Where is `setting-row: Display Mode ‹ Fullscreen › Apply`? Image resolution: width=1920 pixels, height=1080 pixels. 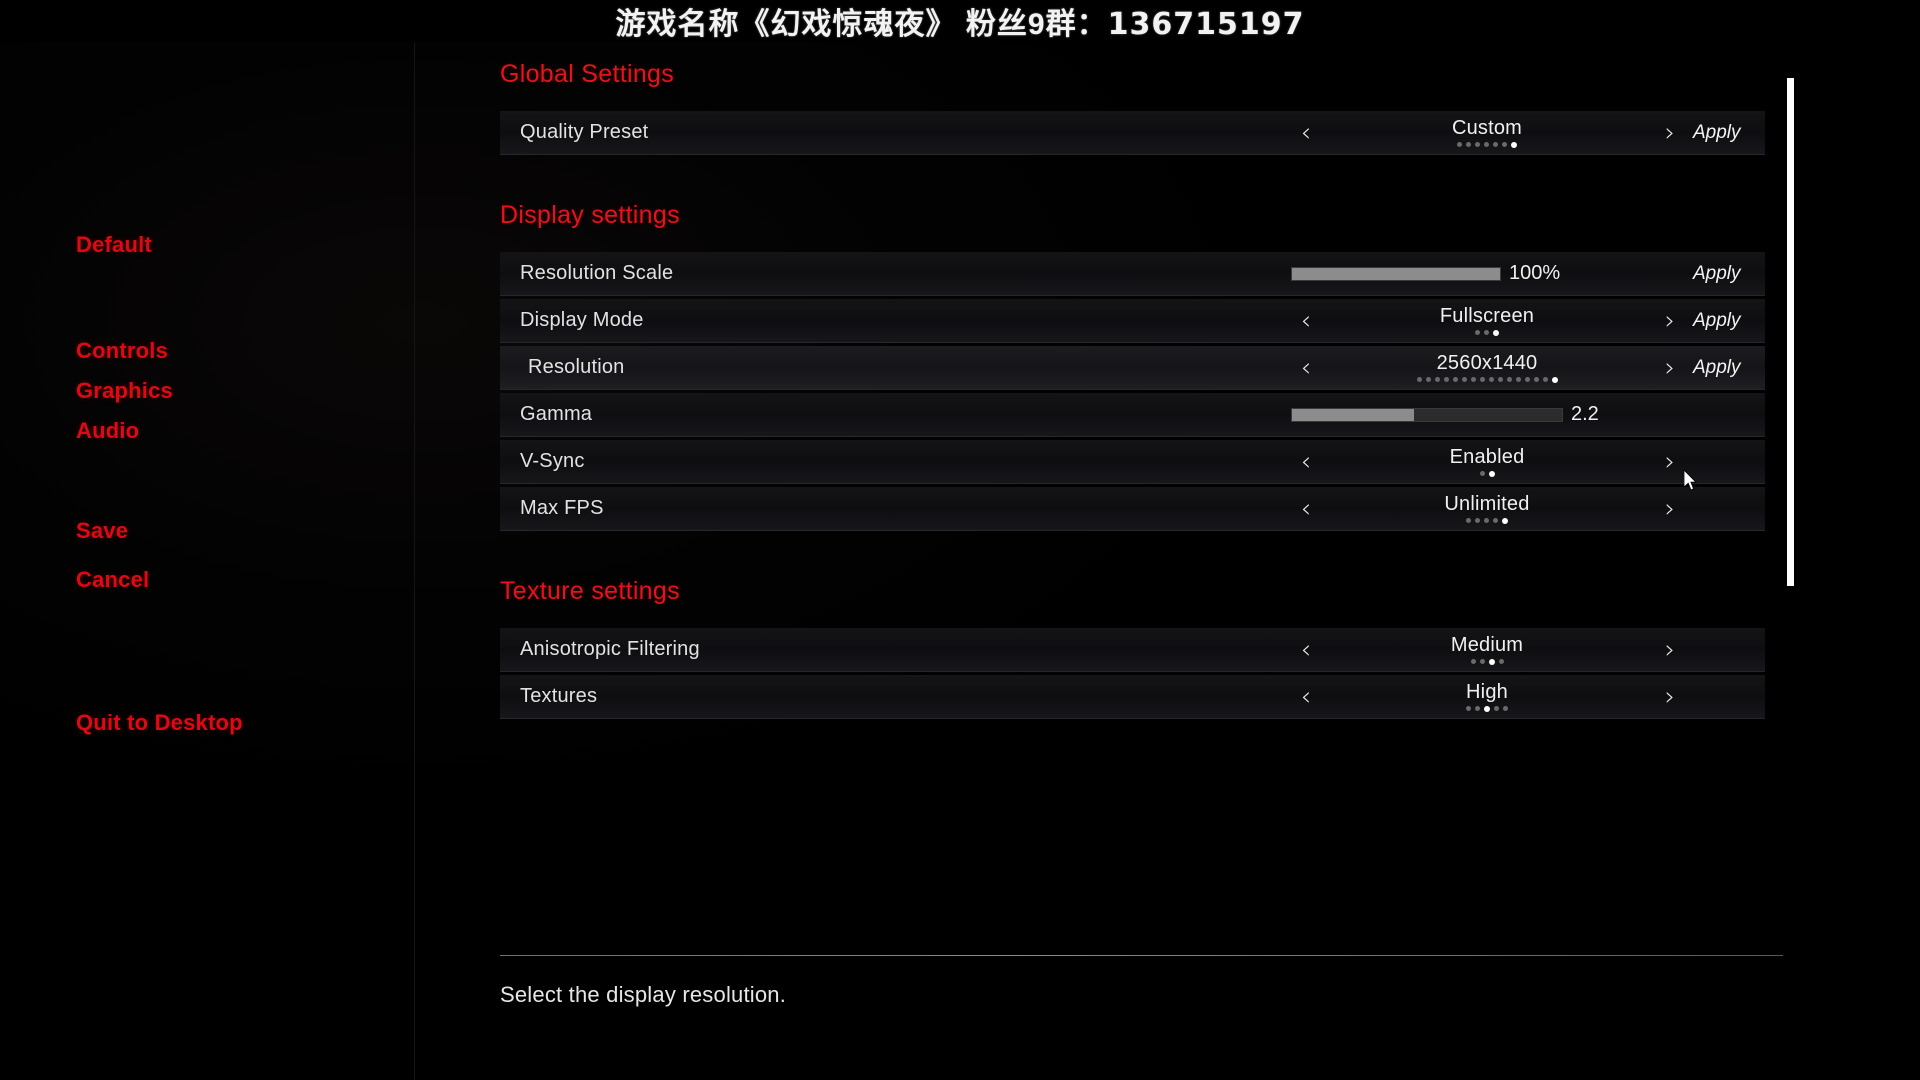
setting-row: Display Mode ‹ Fullscreen › Apply is located at coordinates (1132, 321).